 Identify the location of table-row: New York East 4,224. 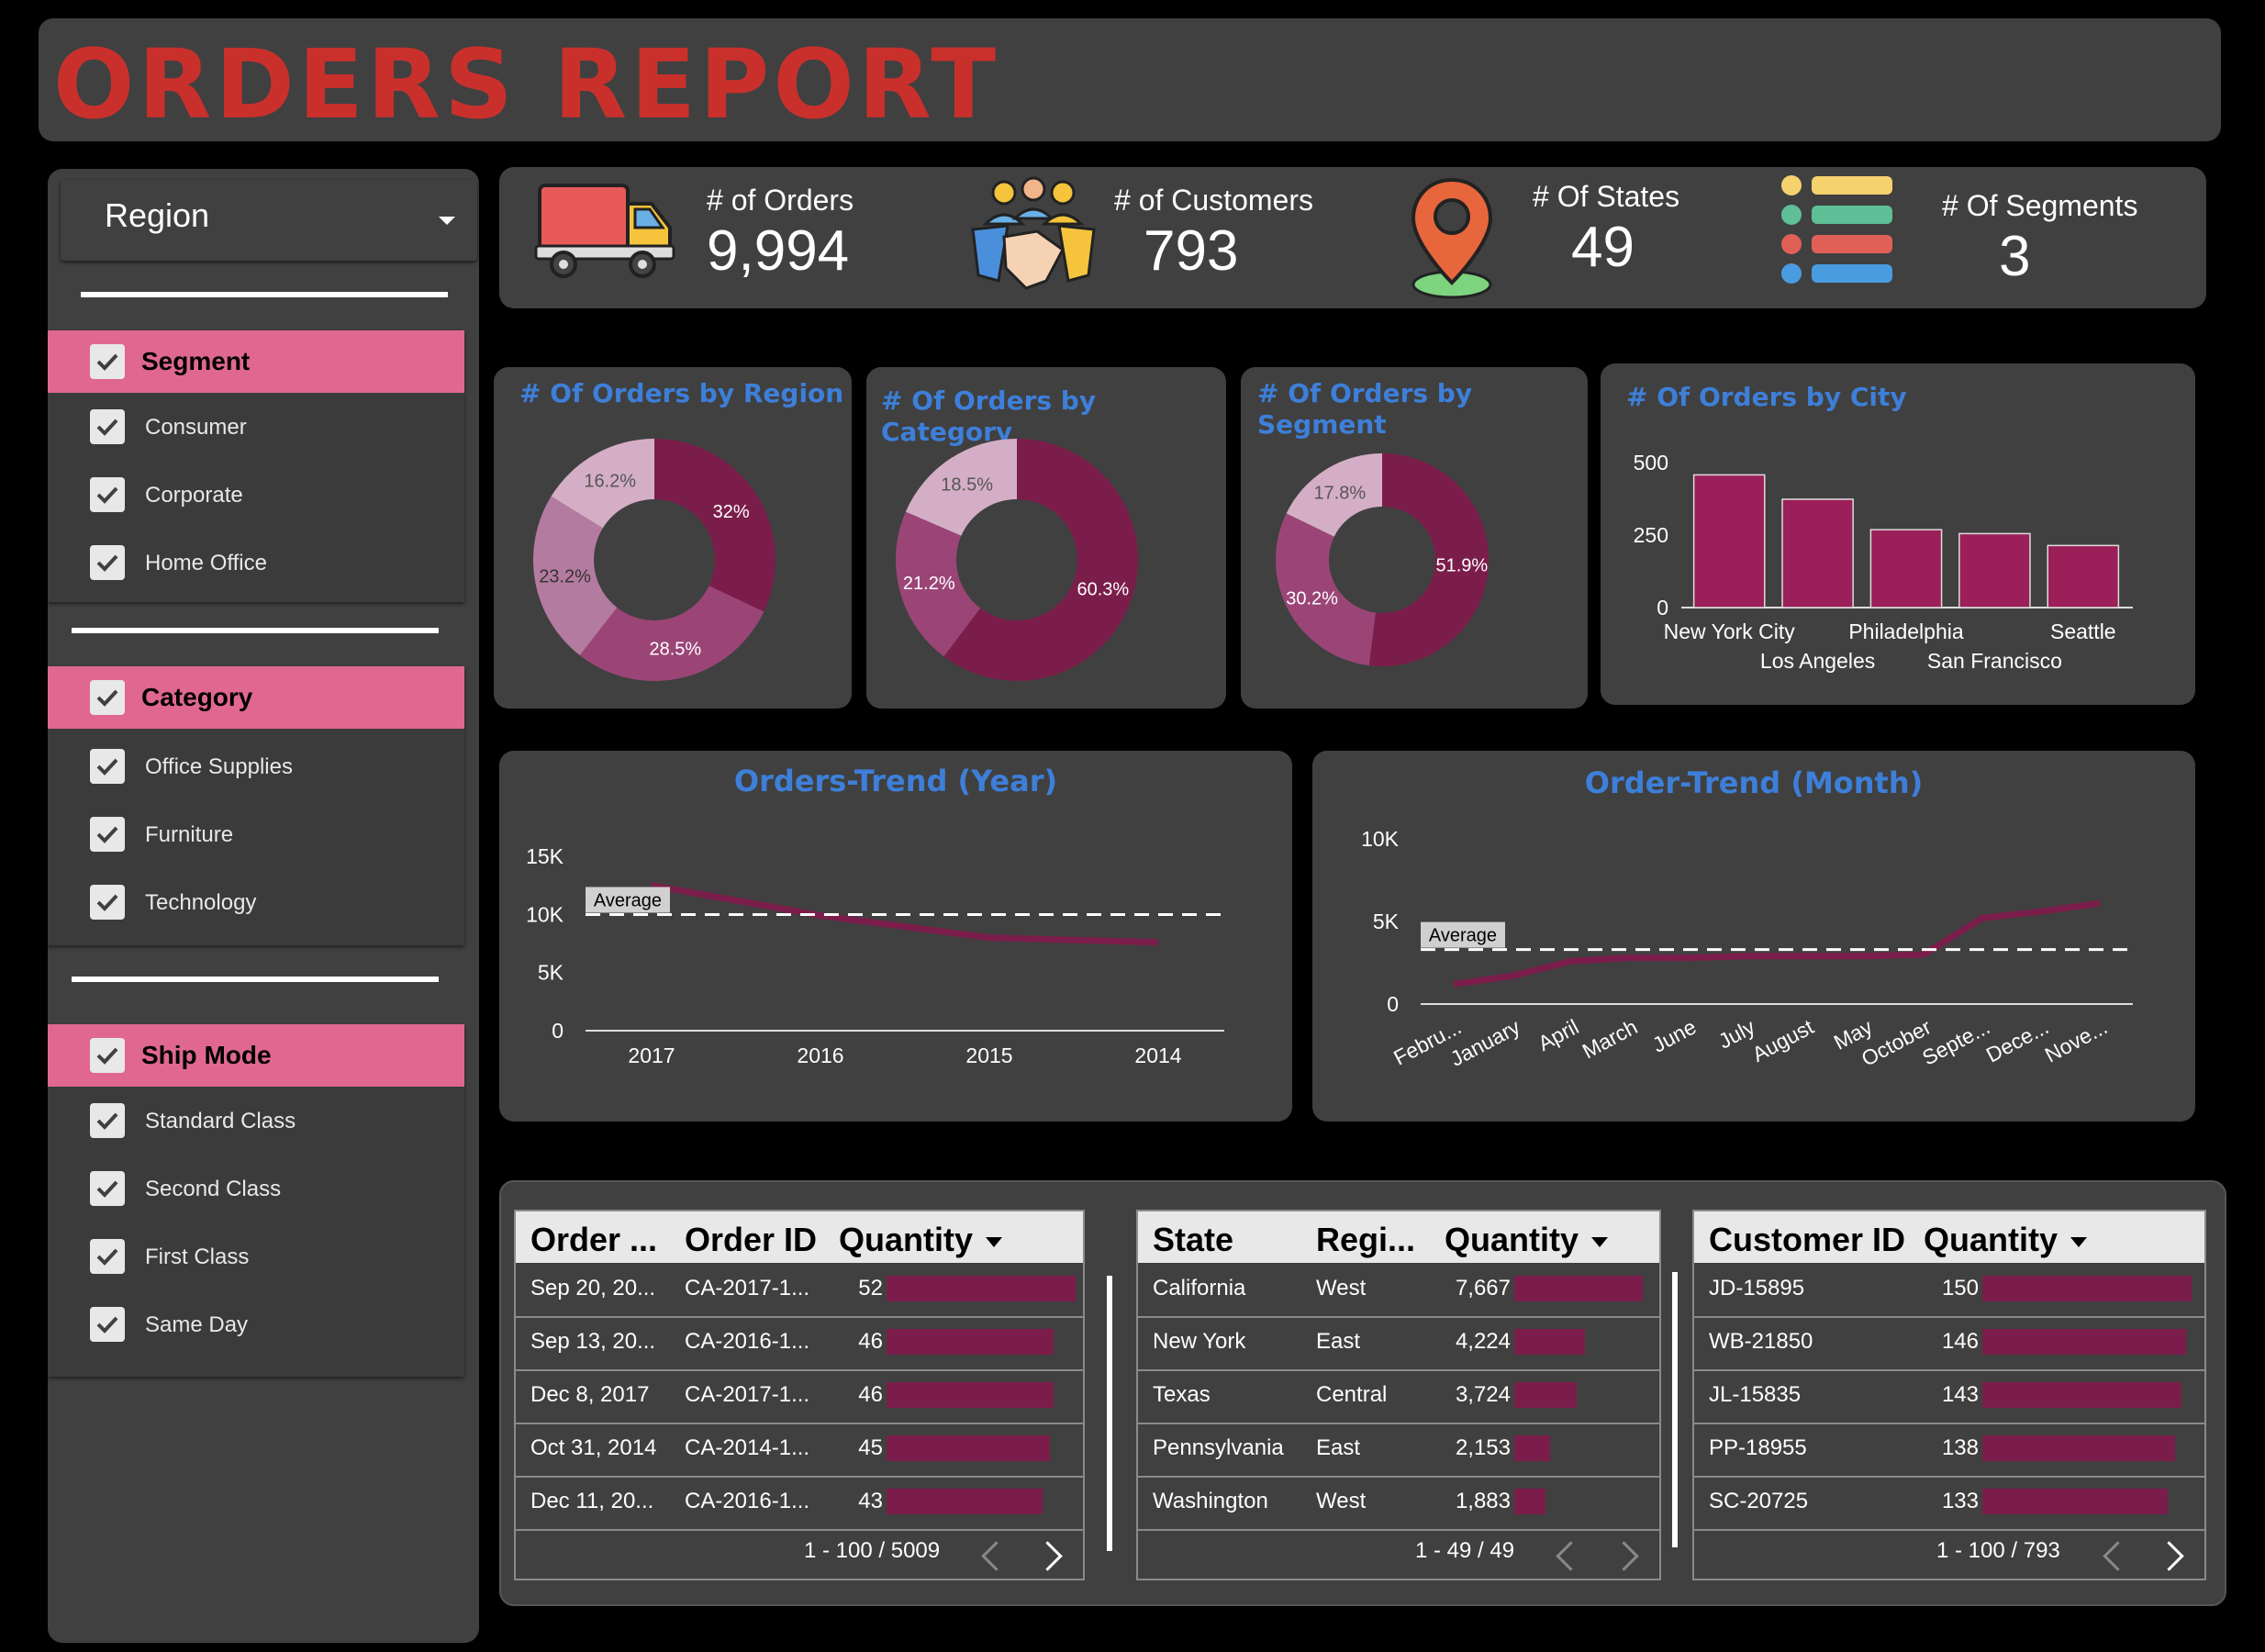
(1398, 1344).